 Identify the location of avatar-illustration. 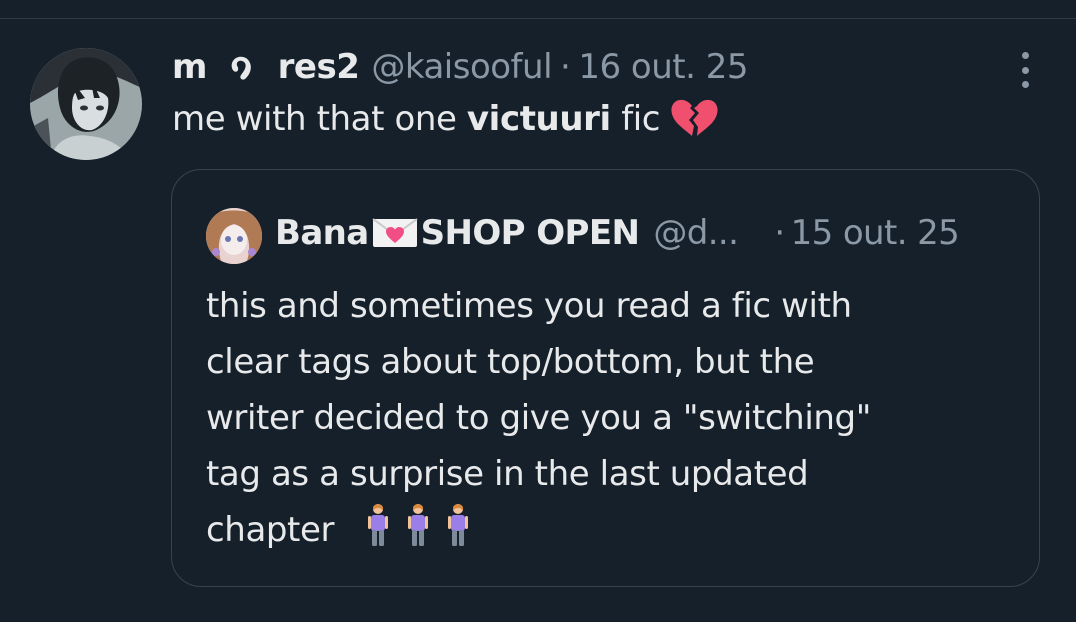
(86, 104).